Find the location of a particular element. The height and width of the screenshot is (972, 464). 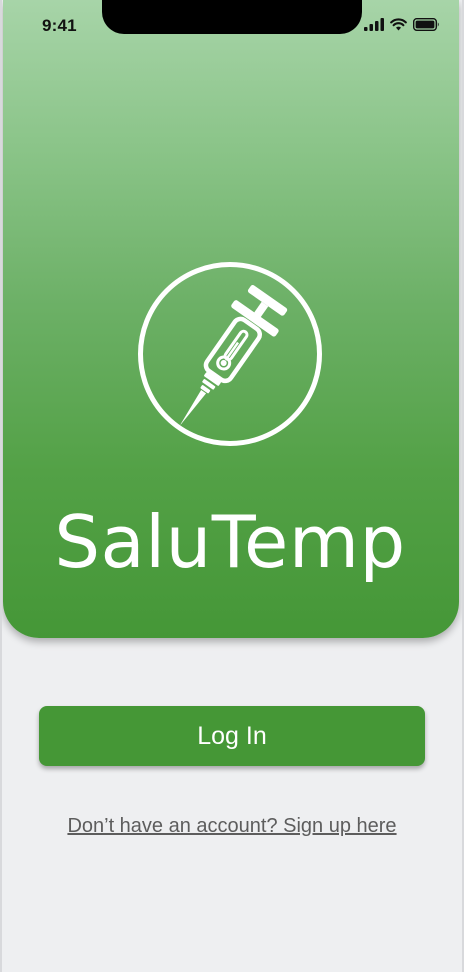

status-bar-icons is located at coordinates (402, 24).